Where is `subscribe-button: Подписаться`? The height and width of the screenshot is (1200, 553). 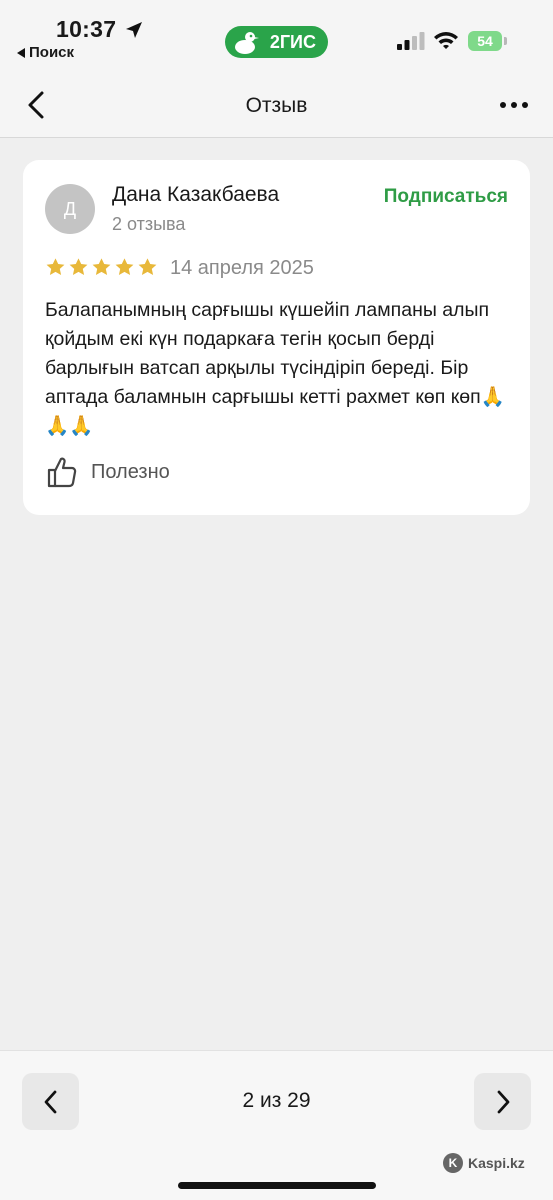
subscribe-button: Подписаться is located at coordinates (446, 197).